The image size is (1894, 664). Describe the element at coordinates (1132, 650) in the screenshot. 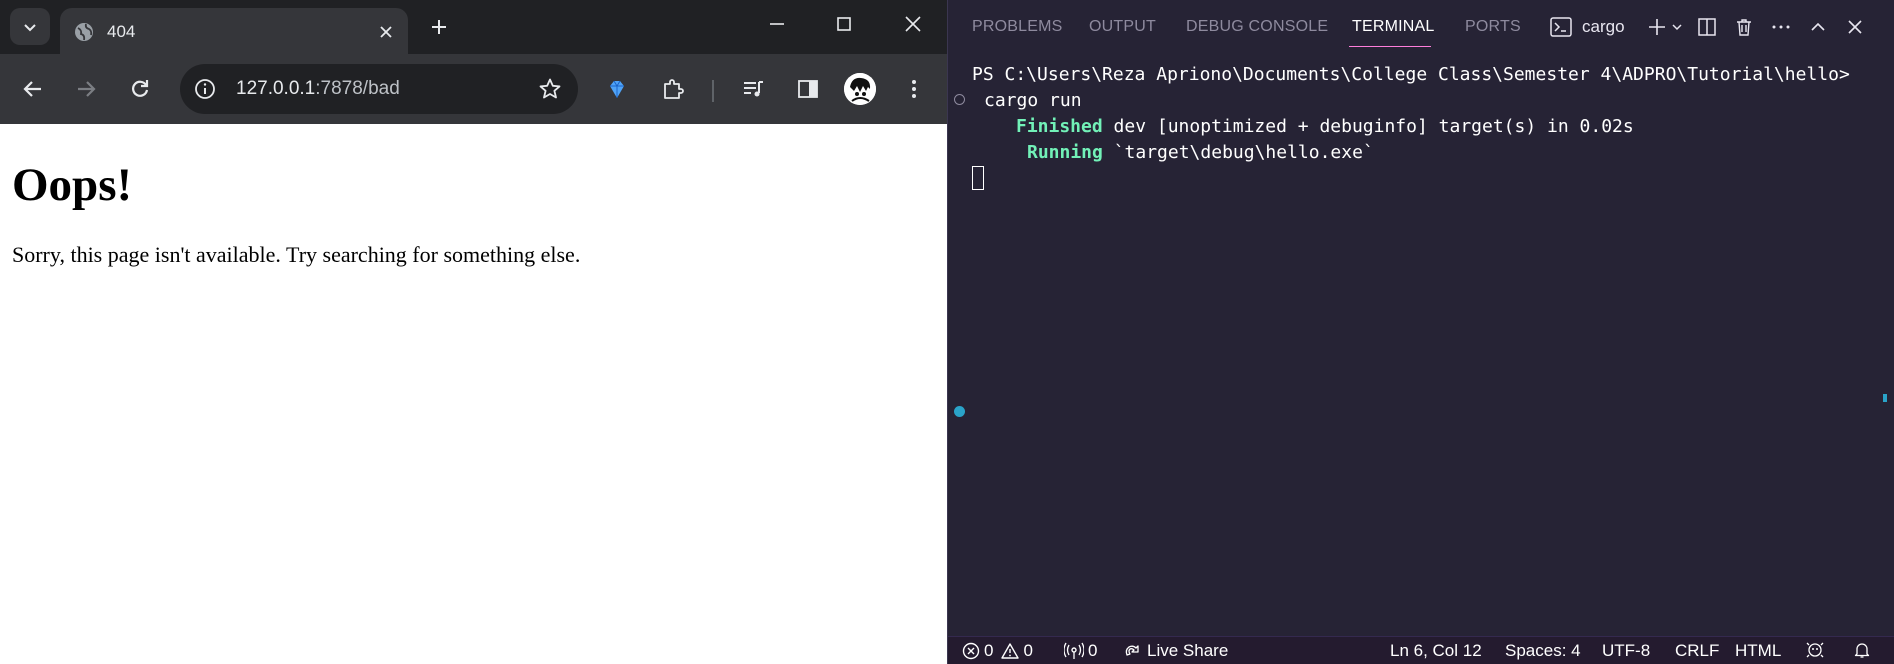

I see `live-share-icon` at that location.